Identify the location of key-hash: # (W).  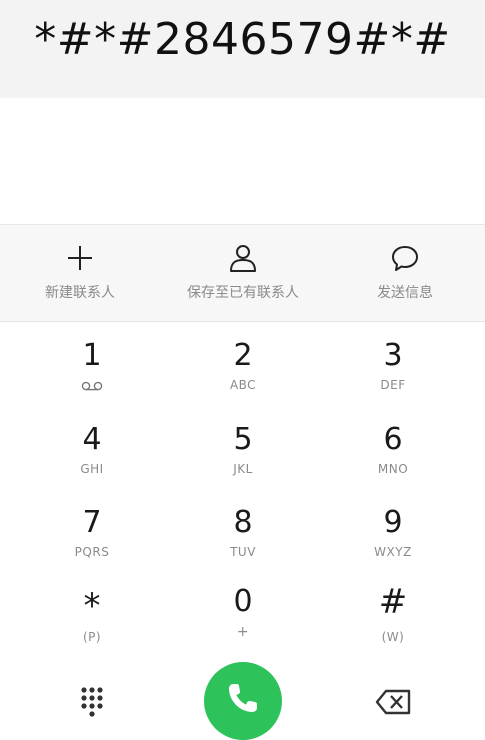
(393, 619).